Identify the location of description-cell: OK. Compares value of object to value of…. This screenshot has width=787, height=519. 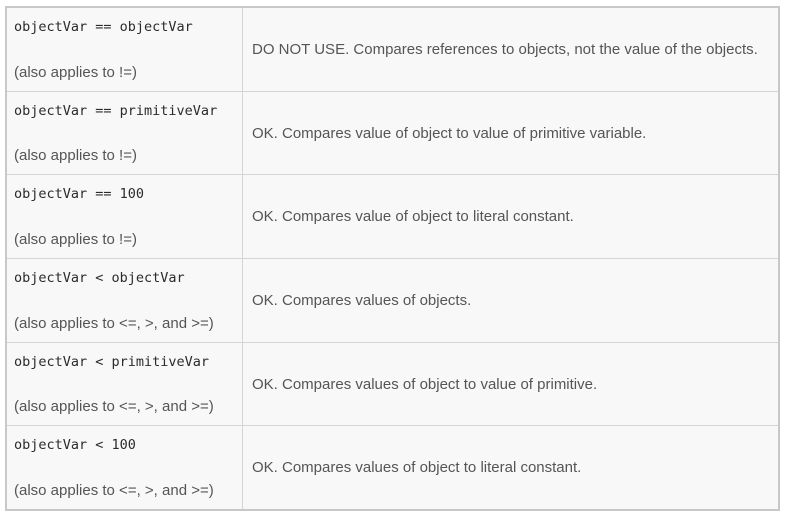
(510, 133).